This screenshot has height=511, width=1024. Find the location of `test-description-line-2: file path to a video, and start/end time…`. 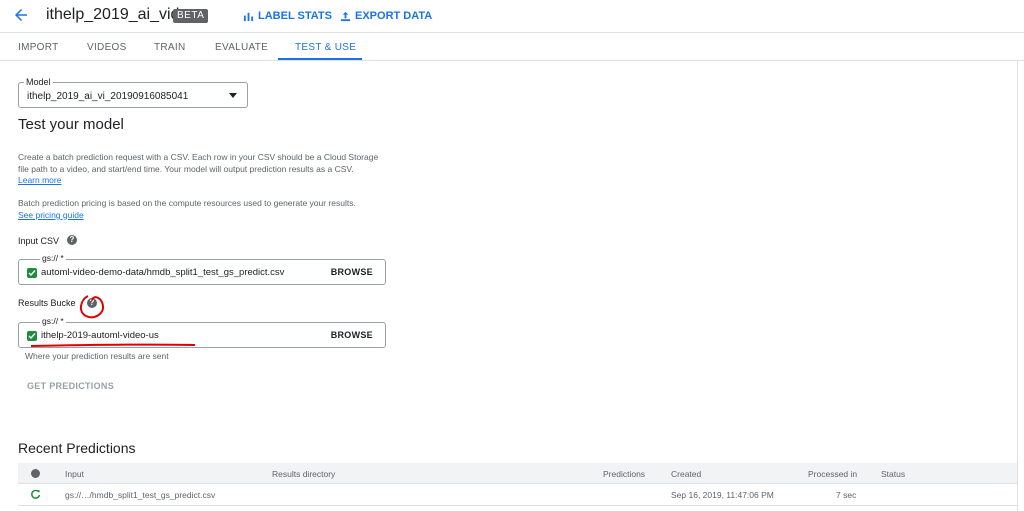

test-description-line-2: file path to a video, and start/end time… is located at coordinates (186, 168).